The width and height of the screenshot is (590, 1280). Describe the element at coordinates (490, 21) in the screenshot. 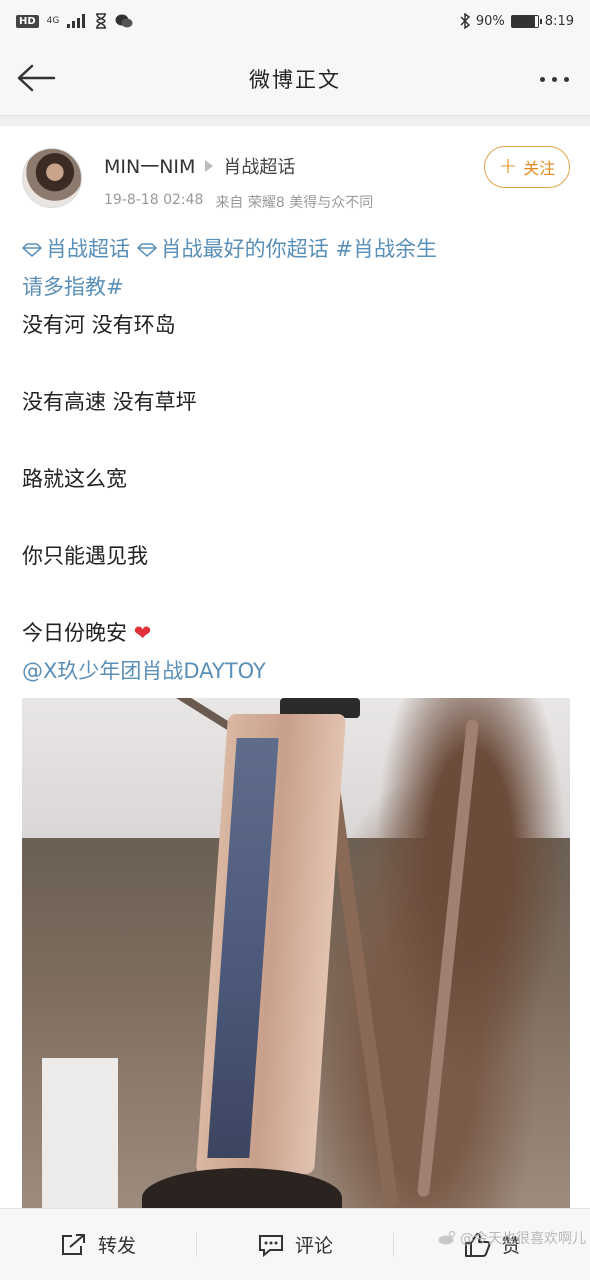

I see `battery-percent: 90%` at that location.